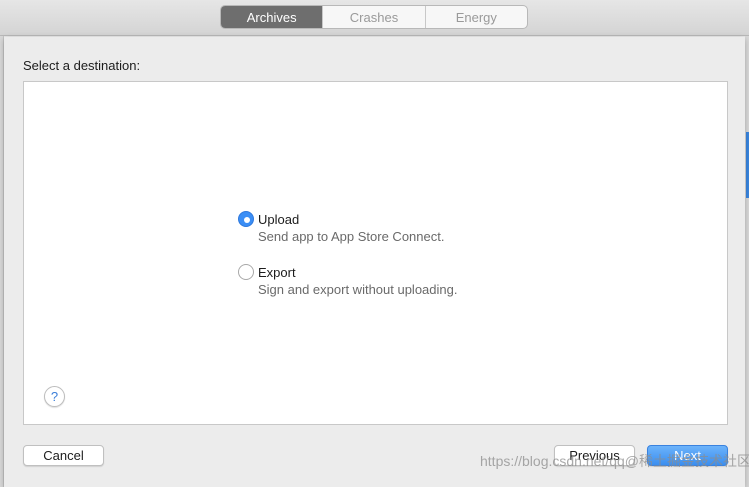  I want to click on option-export-label: Export, so click(277, 272).